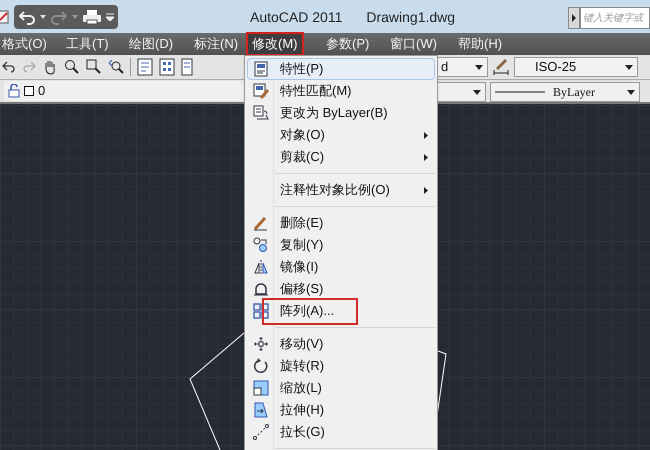 The height and width of the screenshot is (450, 650). I want to click on menu-bar-item: 修改(M), so click(275, 44).